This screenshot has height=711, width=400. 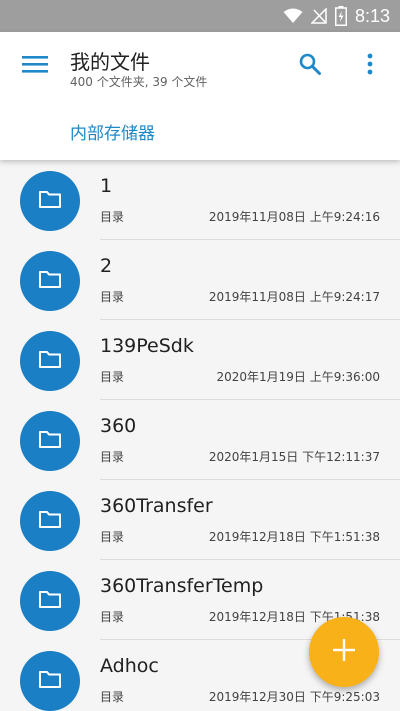 What do you see at coordinates (372, 15) in the screenshot?
I see `status-time: 8:13` at bounding box center [372, 15].